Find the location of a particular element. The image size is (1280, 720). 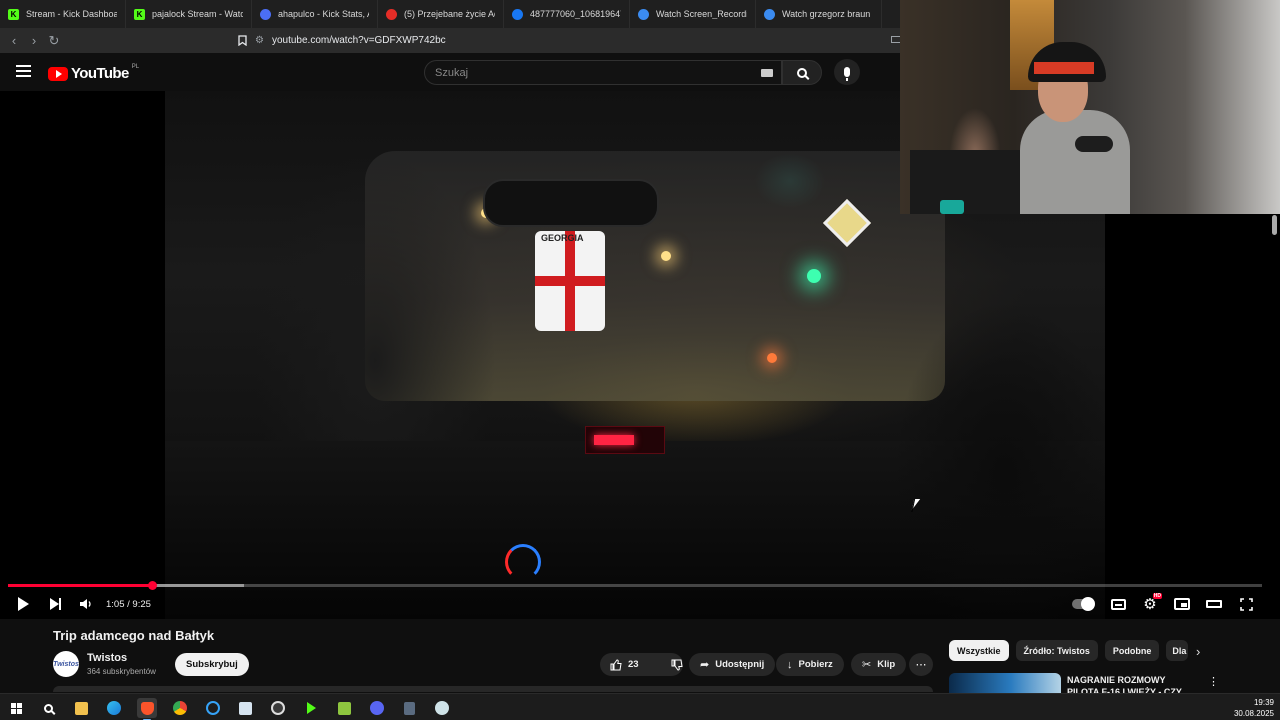

theater-icon is located at coordinates (1214, 604).